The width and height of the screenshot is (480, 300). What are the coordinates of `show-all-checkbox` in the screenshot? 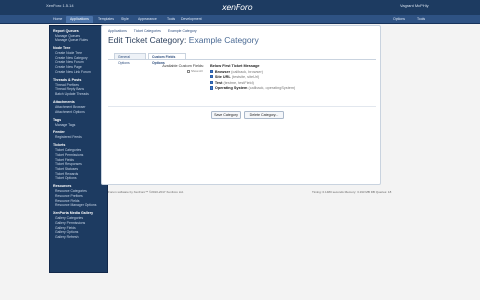 It's located at (188, 71).